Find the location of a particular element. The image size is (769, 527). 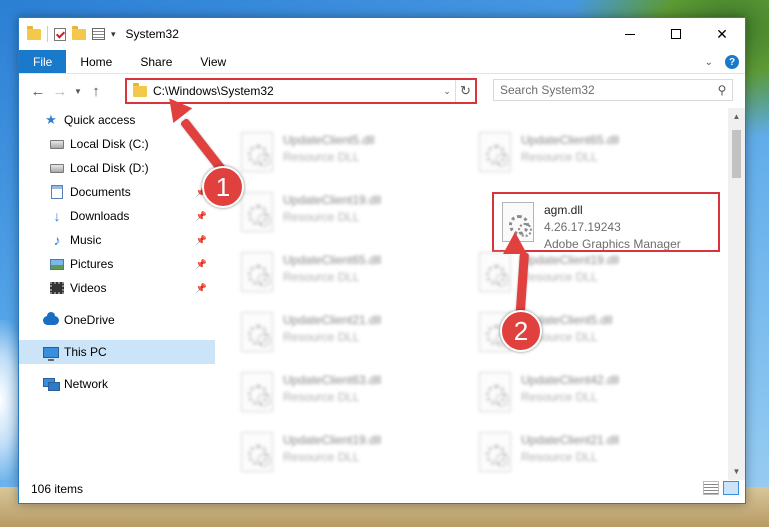

maximize-icon is located at coordinates (676, 34).